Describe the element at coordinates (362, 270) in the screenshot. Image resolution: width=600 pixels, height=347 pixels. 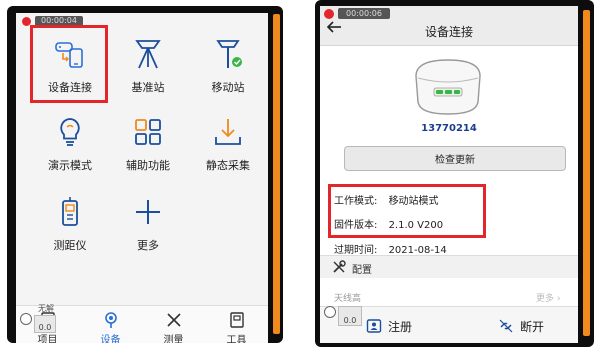
I see `config-label: 配置` at that location.